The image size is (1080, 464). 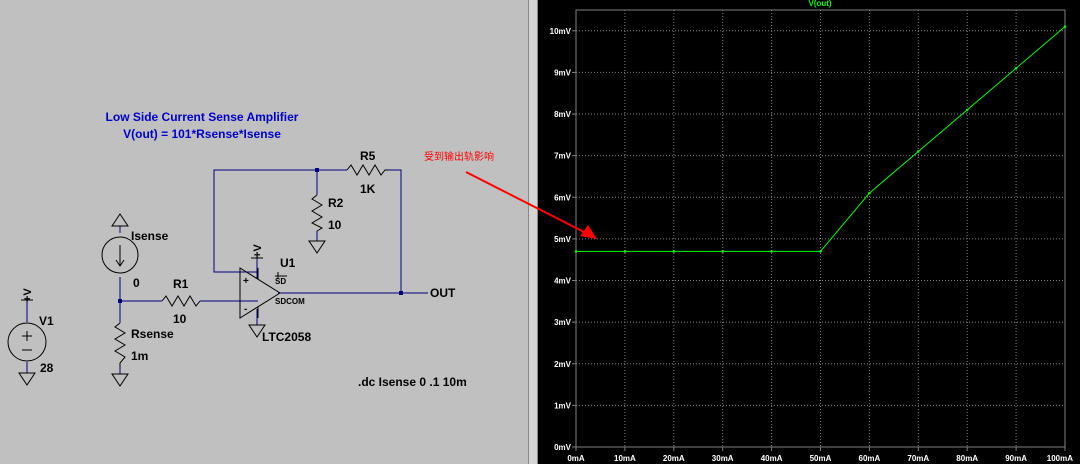 I want to click on y-tick-label: 2mV, so click(x=563, y=364).